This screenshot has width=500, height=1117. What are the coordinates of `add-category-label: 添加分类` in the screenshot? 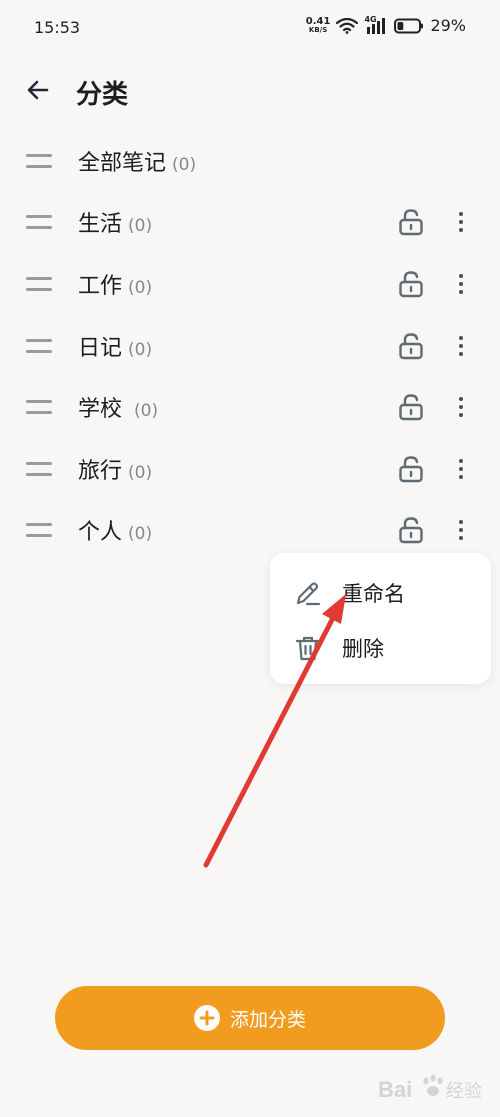 It's located at (267, 1019).